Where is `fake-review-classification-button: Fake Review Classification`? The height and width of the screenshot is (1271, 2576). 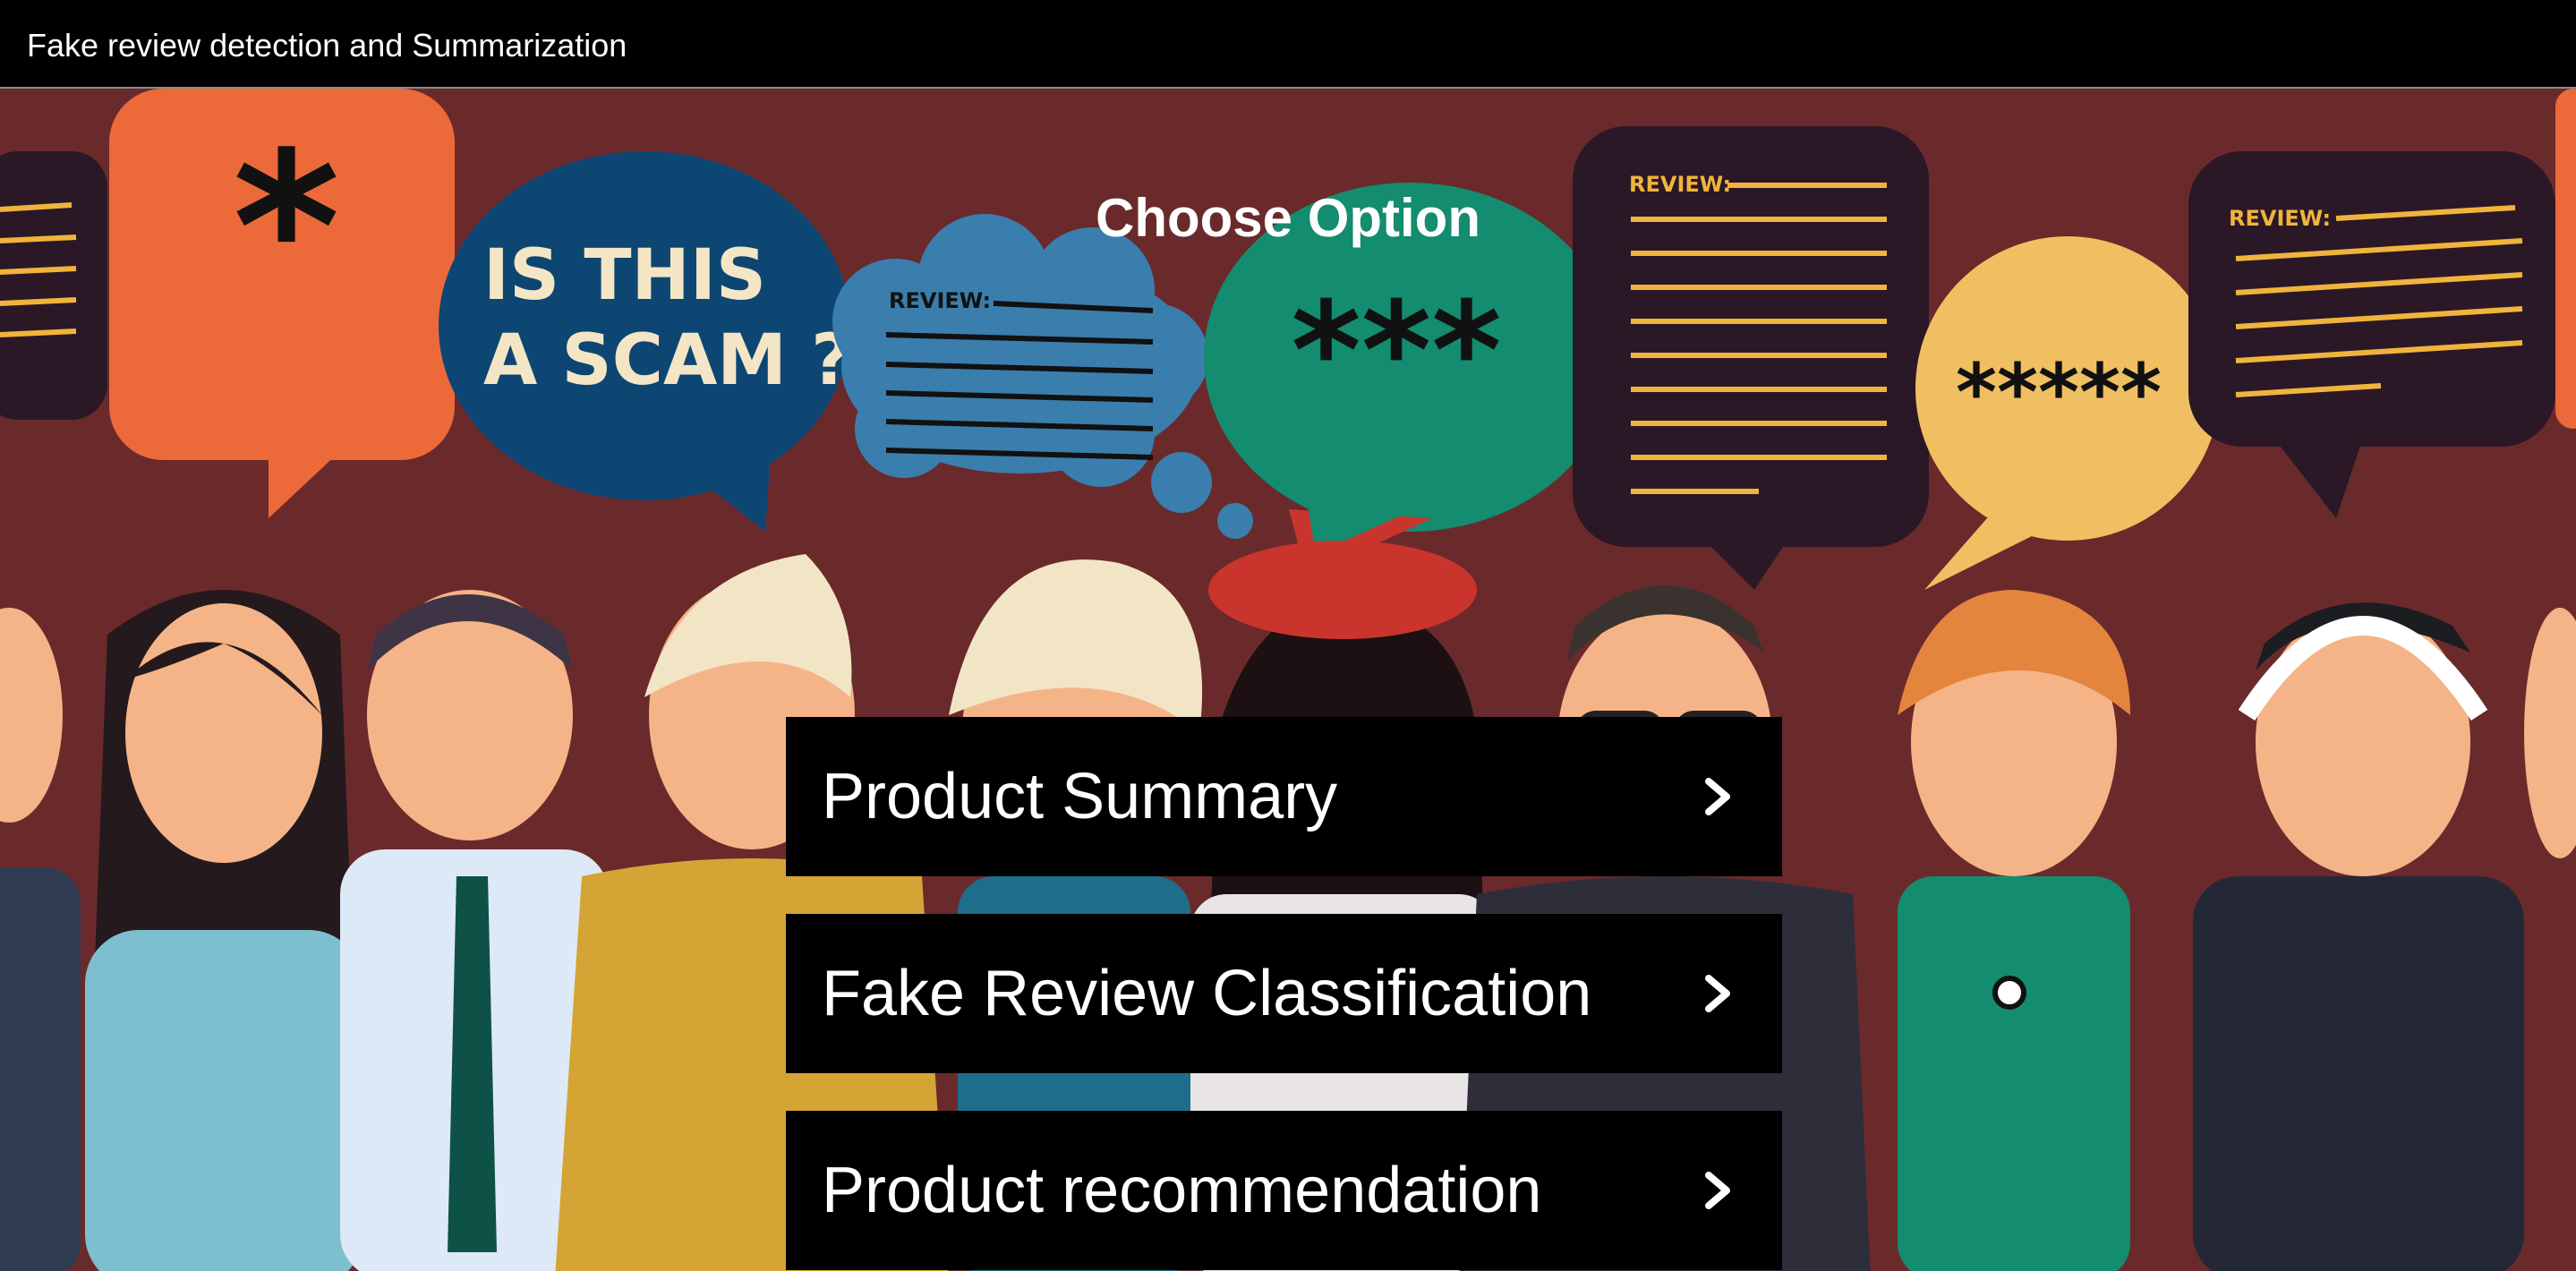 fake-review-classification-button: Fake Review Classification is located at coordinates (1284, 994).